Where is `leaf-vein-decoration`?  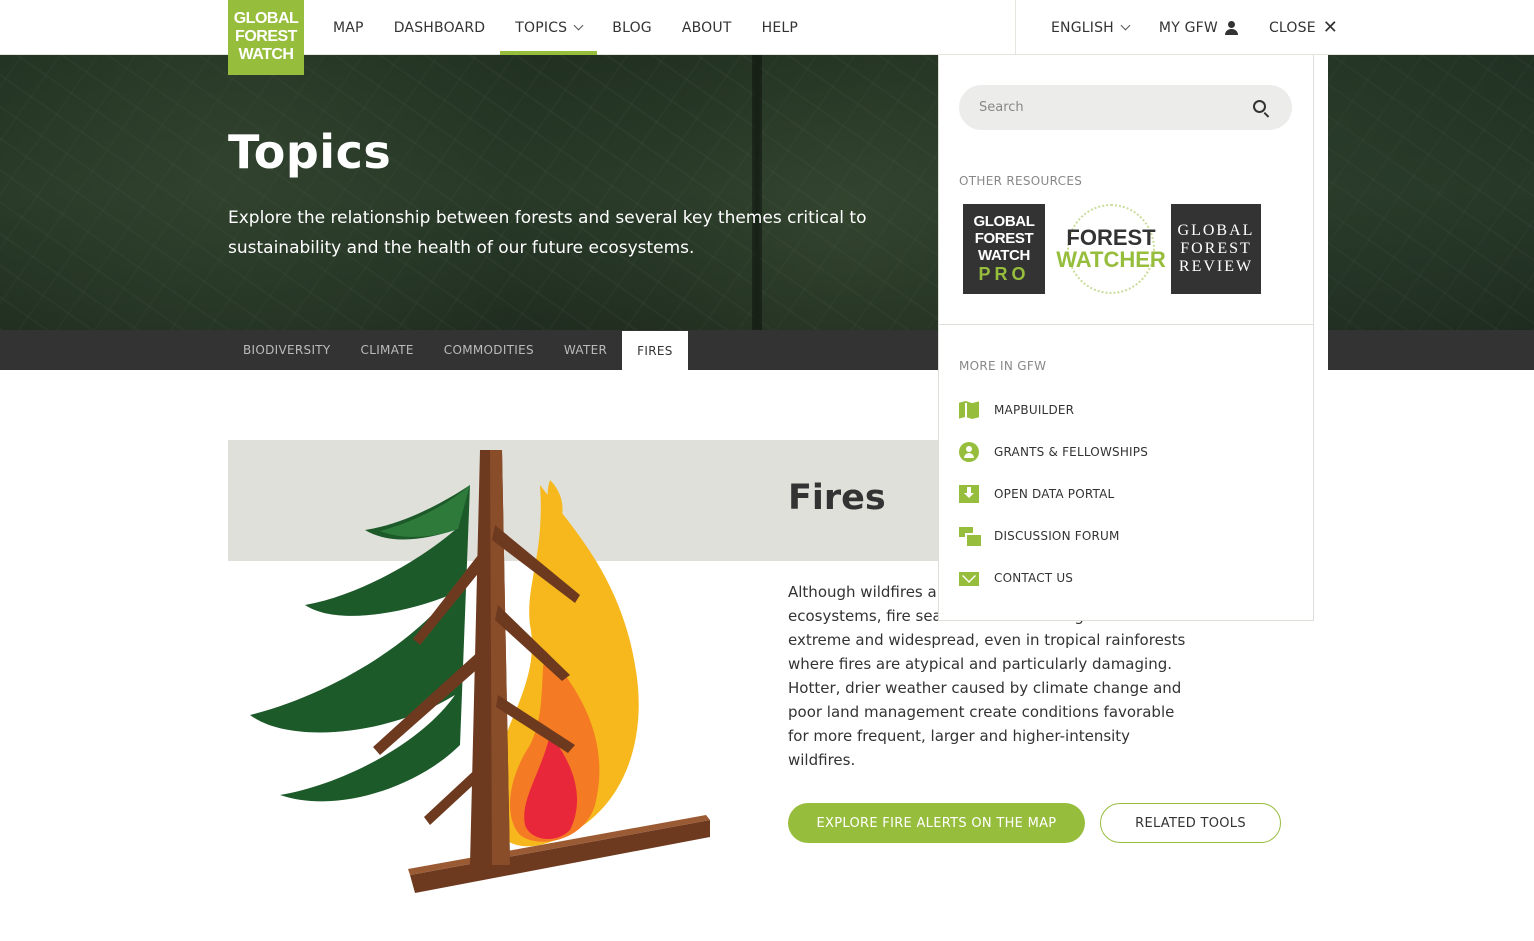 leaf-vein-decoration is located at coordinates (757, 192).